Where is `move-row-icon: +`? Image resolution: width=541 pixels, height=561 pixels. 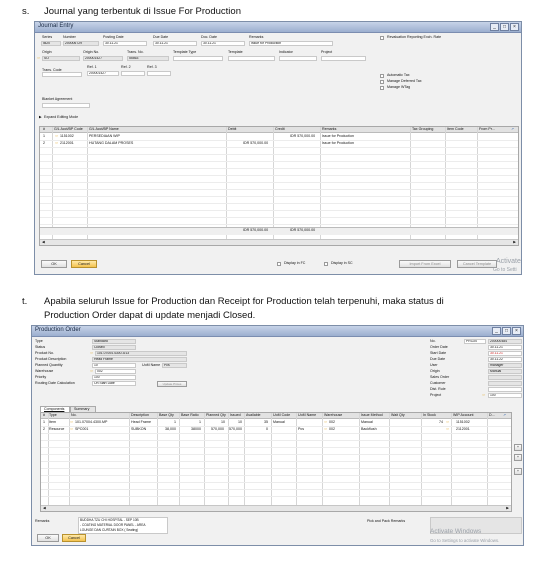
move-row-icon: + is located at coordinates (518, 471).